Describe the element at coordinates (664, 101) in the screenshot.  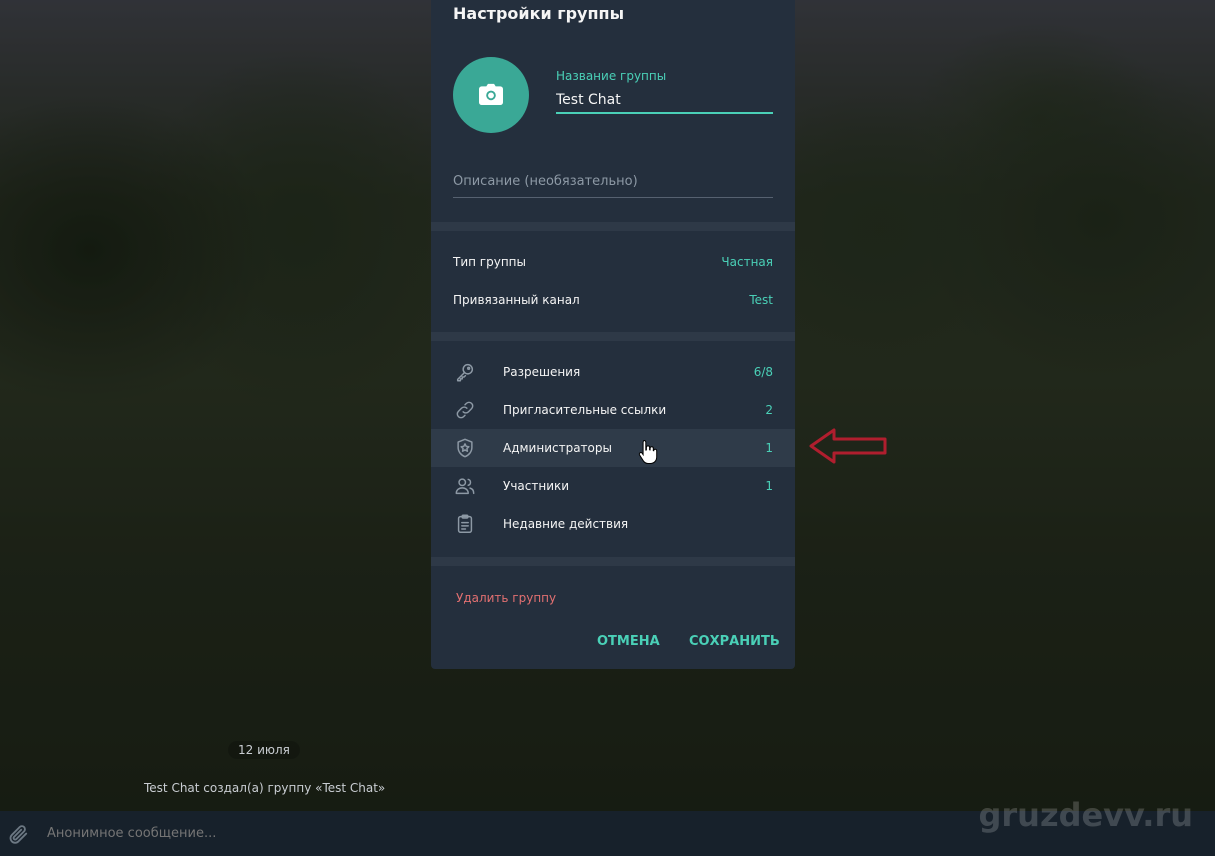
I see `group-name-input` at that location.